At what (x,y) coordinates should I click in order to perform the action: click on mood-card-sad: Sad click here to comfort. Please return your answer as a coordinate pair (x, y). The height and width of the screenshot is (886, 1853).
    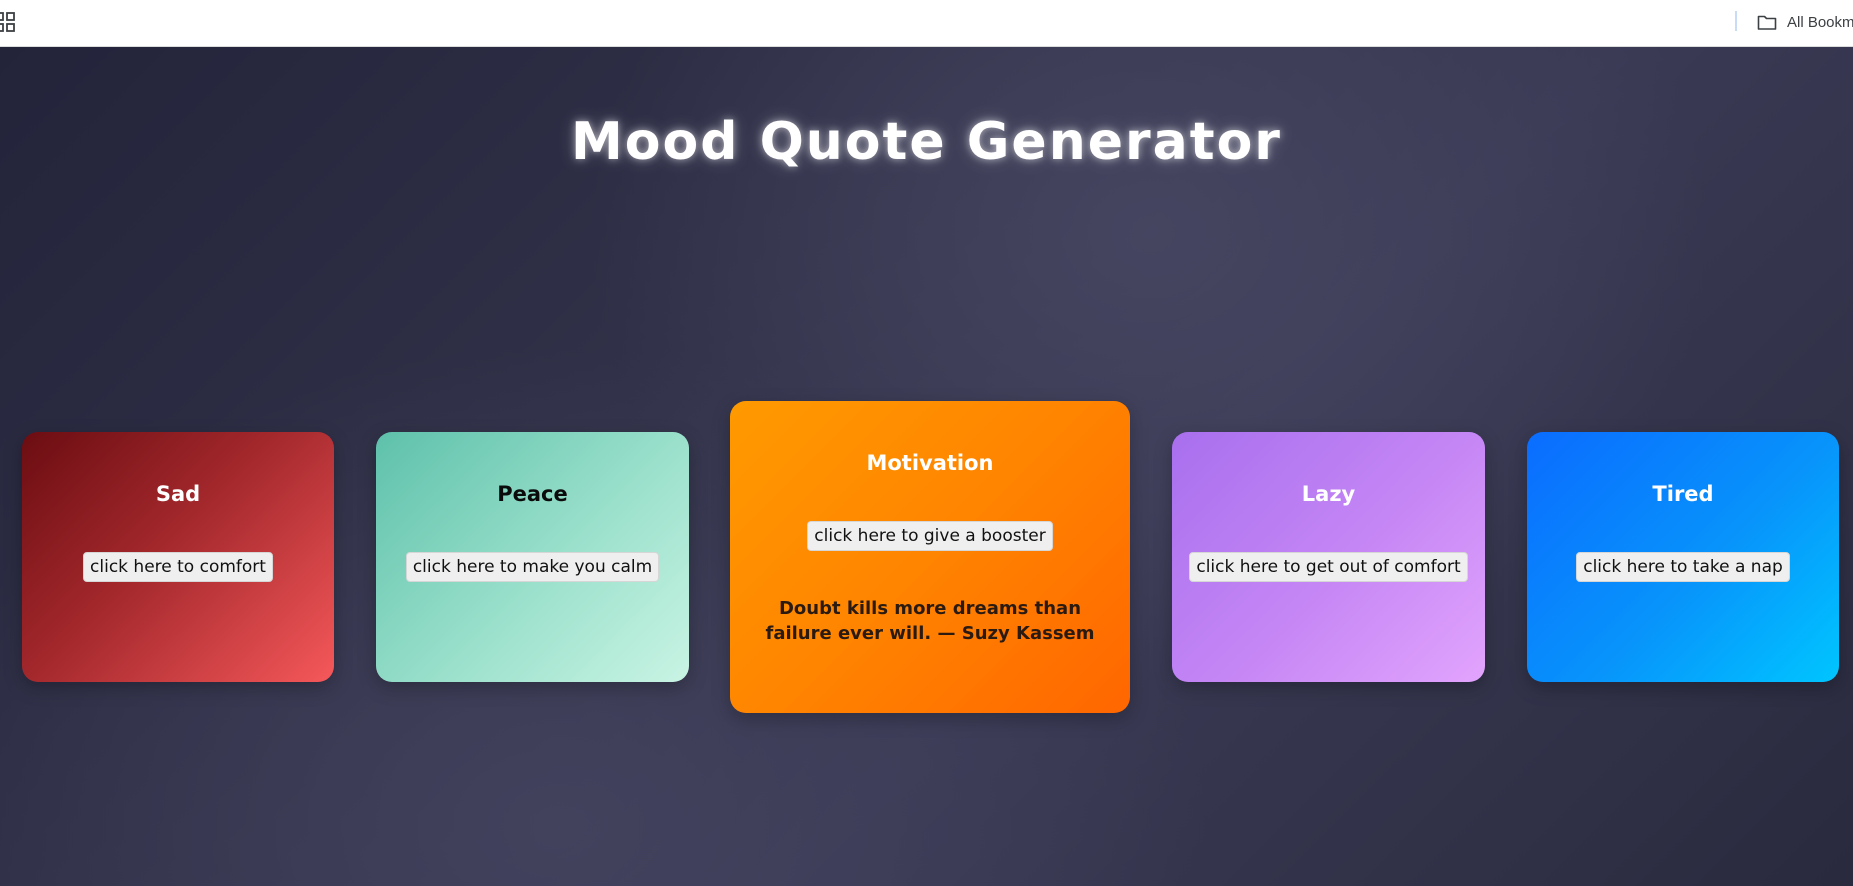
    Looking at the image, I should click on (178, 557).